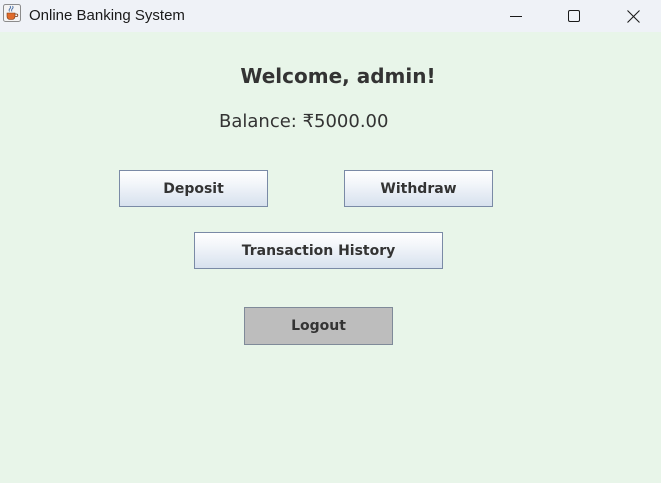  What do you see at coordinates (304, 121) in the screenshot?
I see `balance-label: Balance: ₹5000.00` at bounding box center [304, 121].